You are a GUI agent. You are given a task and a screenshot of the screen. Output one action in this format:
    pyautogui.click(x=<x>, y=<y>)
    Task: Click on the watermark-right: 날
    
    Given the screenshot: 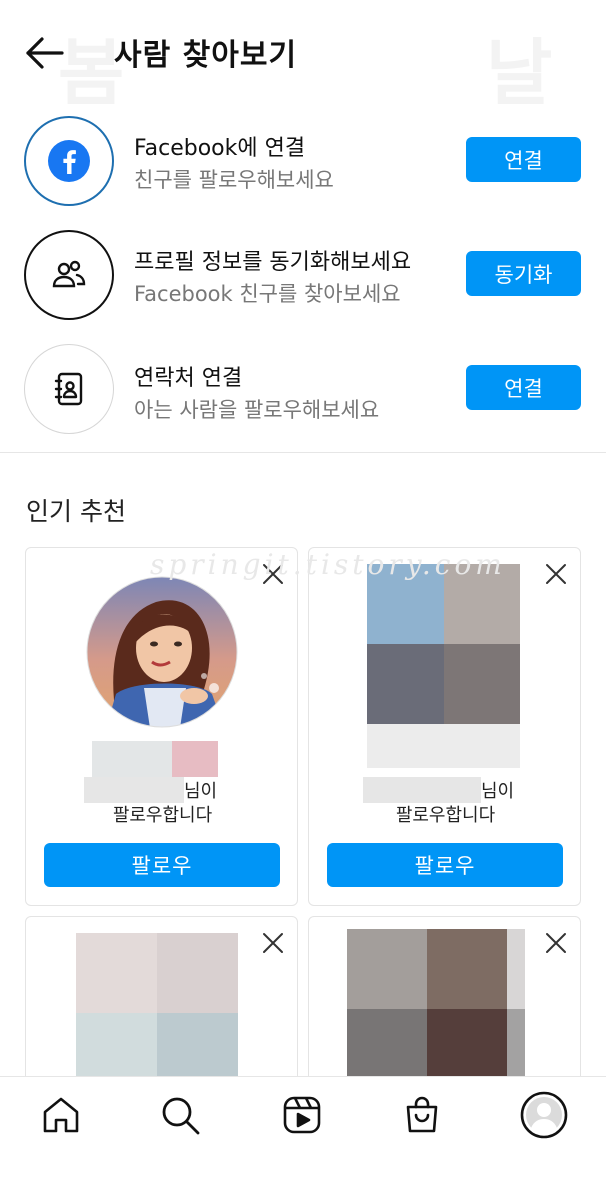 What is the action you would take?
    pyautogui.click(x=519, y=73)
    